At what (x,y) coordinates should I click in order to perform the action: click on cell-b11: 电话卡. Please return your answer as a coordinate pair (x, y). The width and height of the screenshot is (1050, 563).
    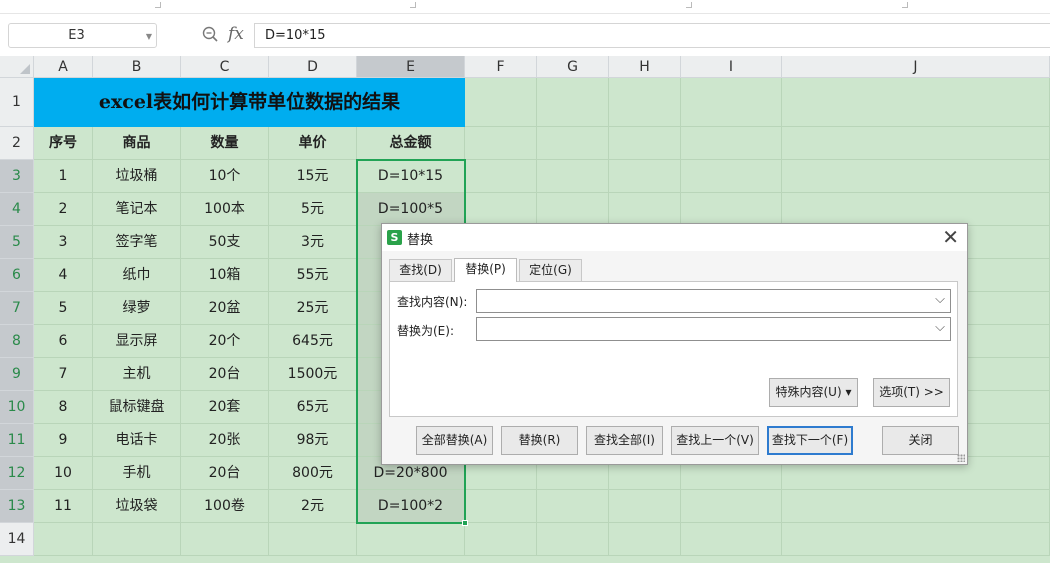
    Looking at the image, I should click on (137, 440).